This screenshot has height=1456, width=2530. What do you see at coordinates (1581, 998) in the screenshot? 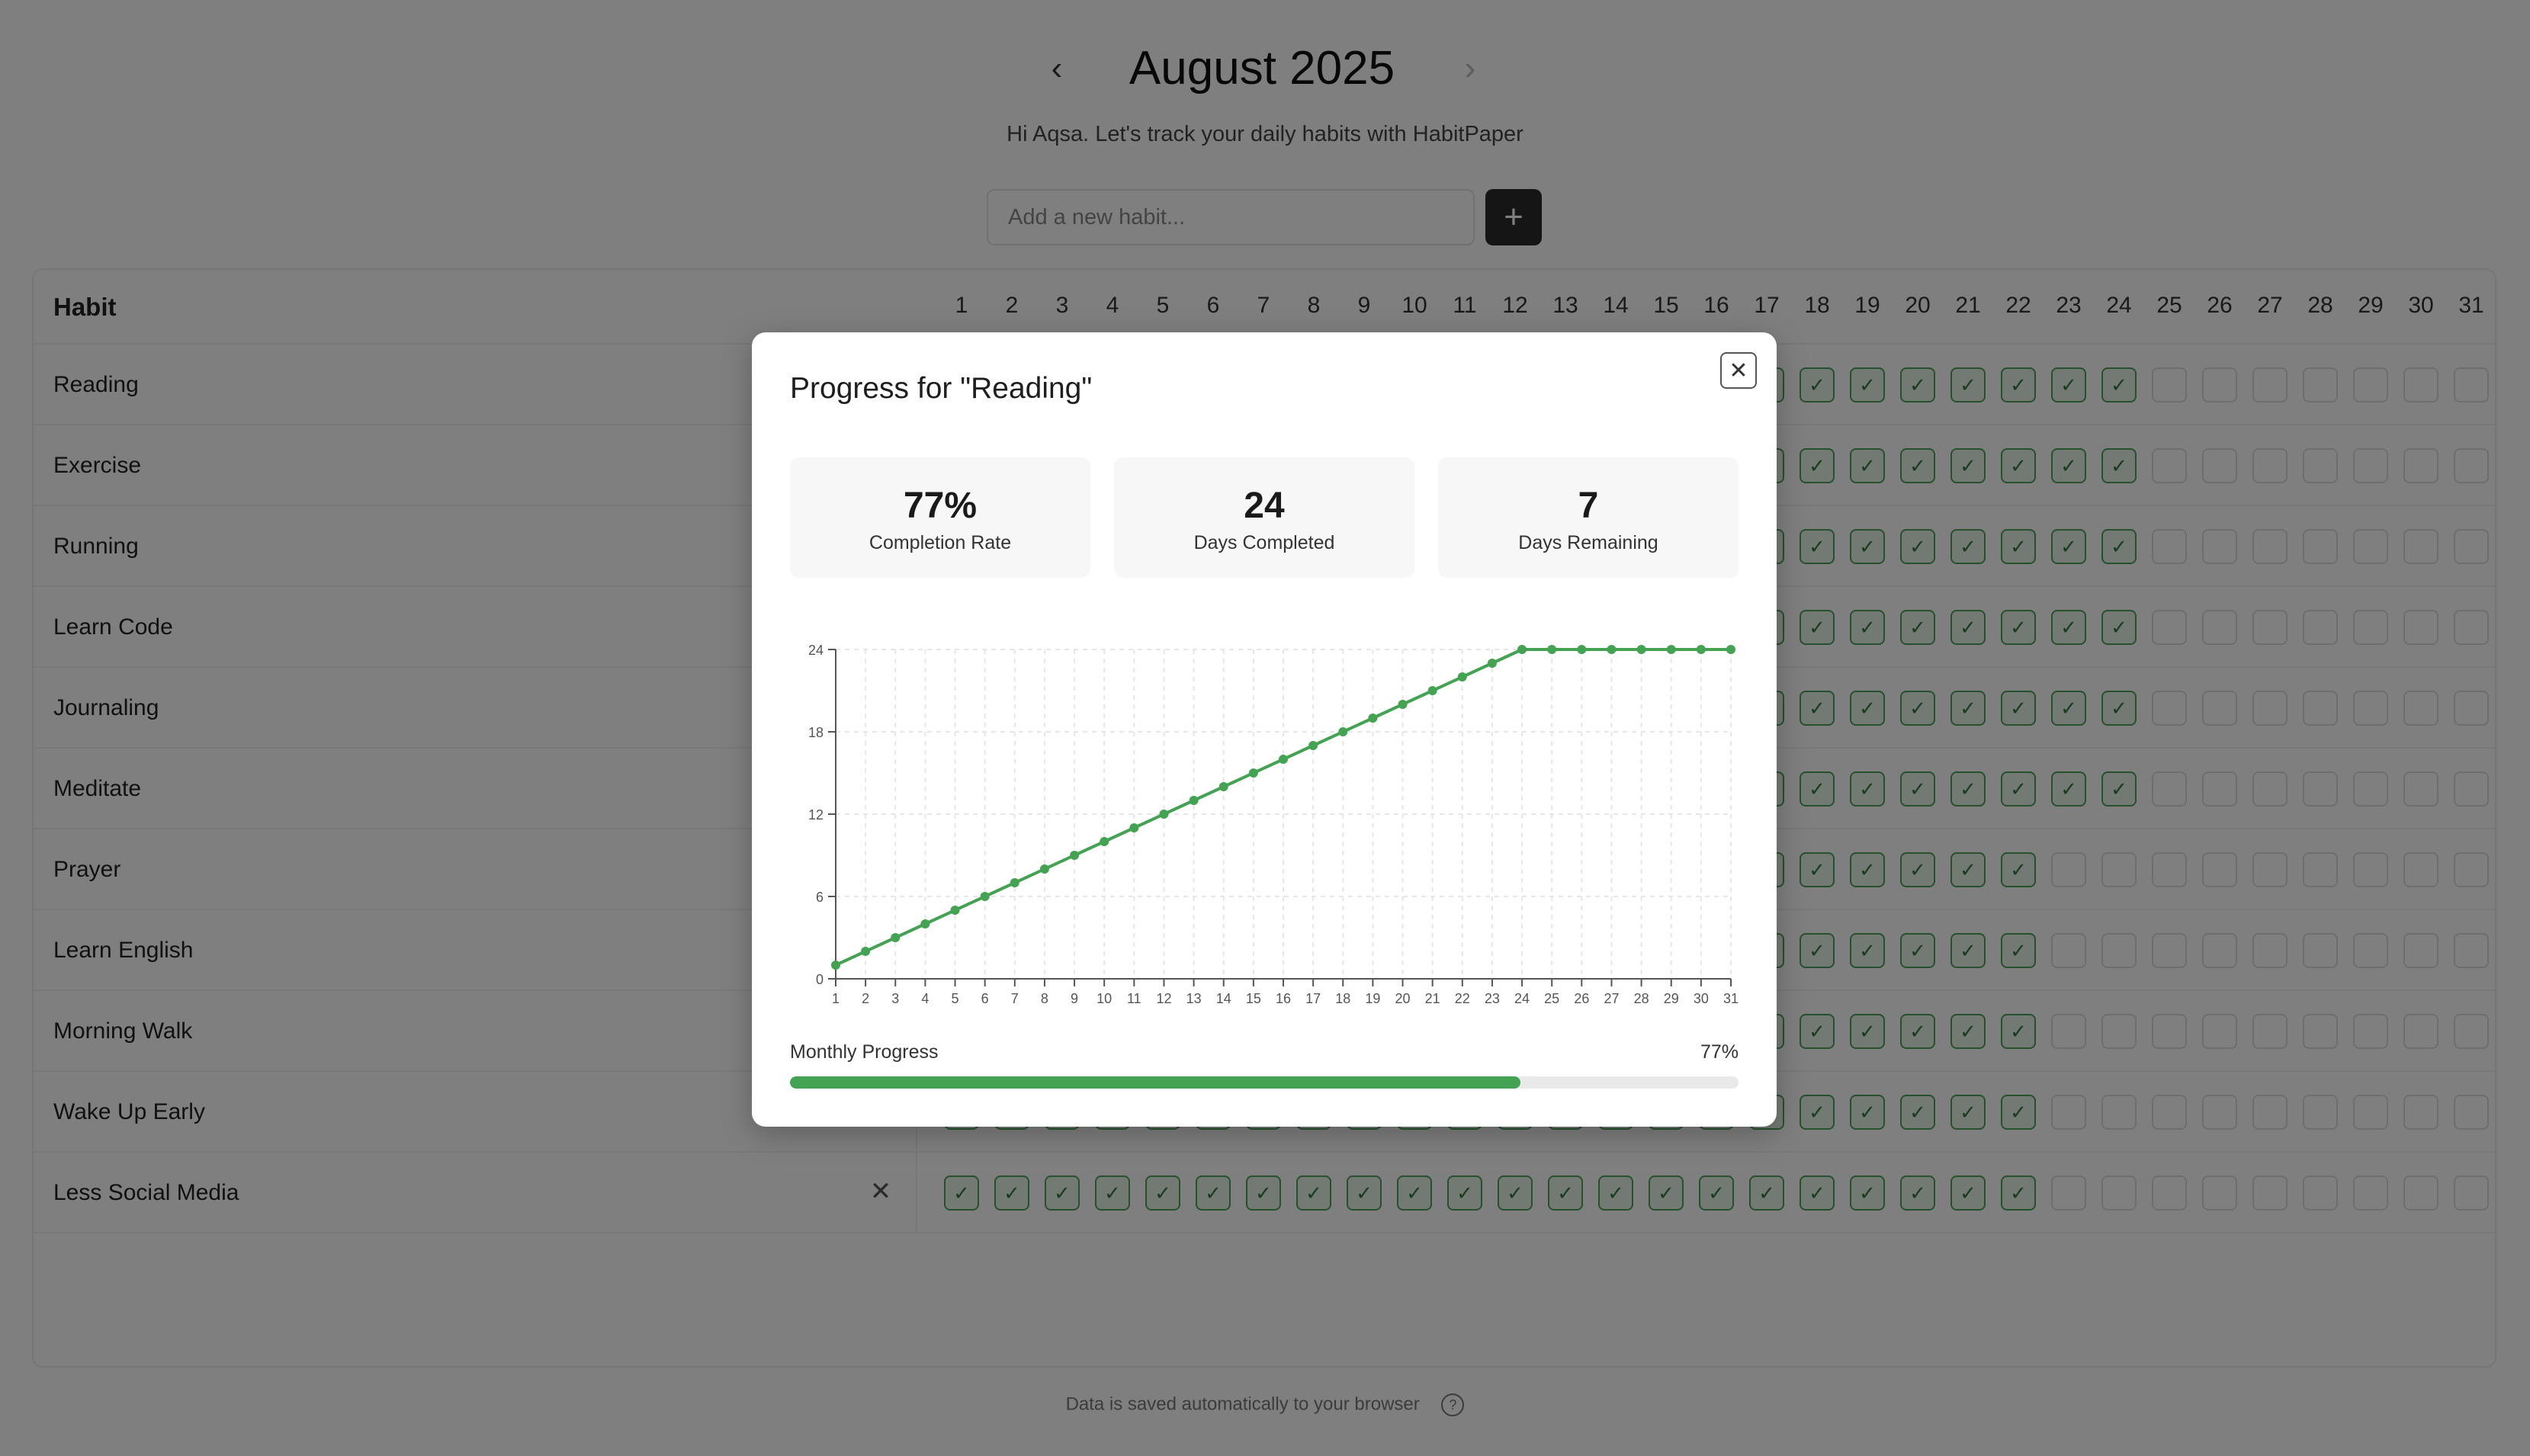
I see `x-tick-label: 26` at bounding box center [1581, 998].